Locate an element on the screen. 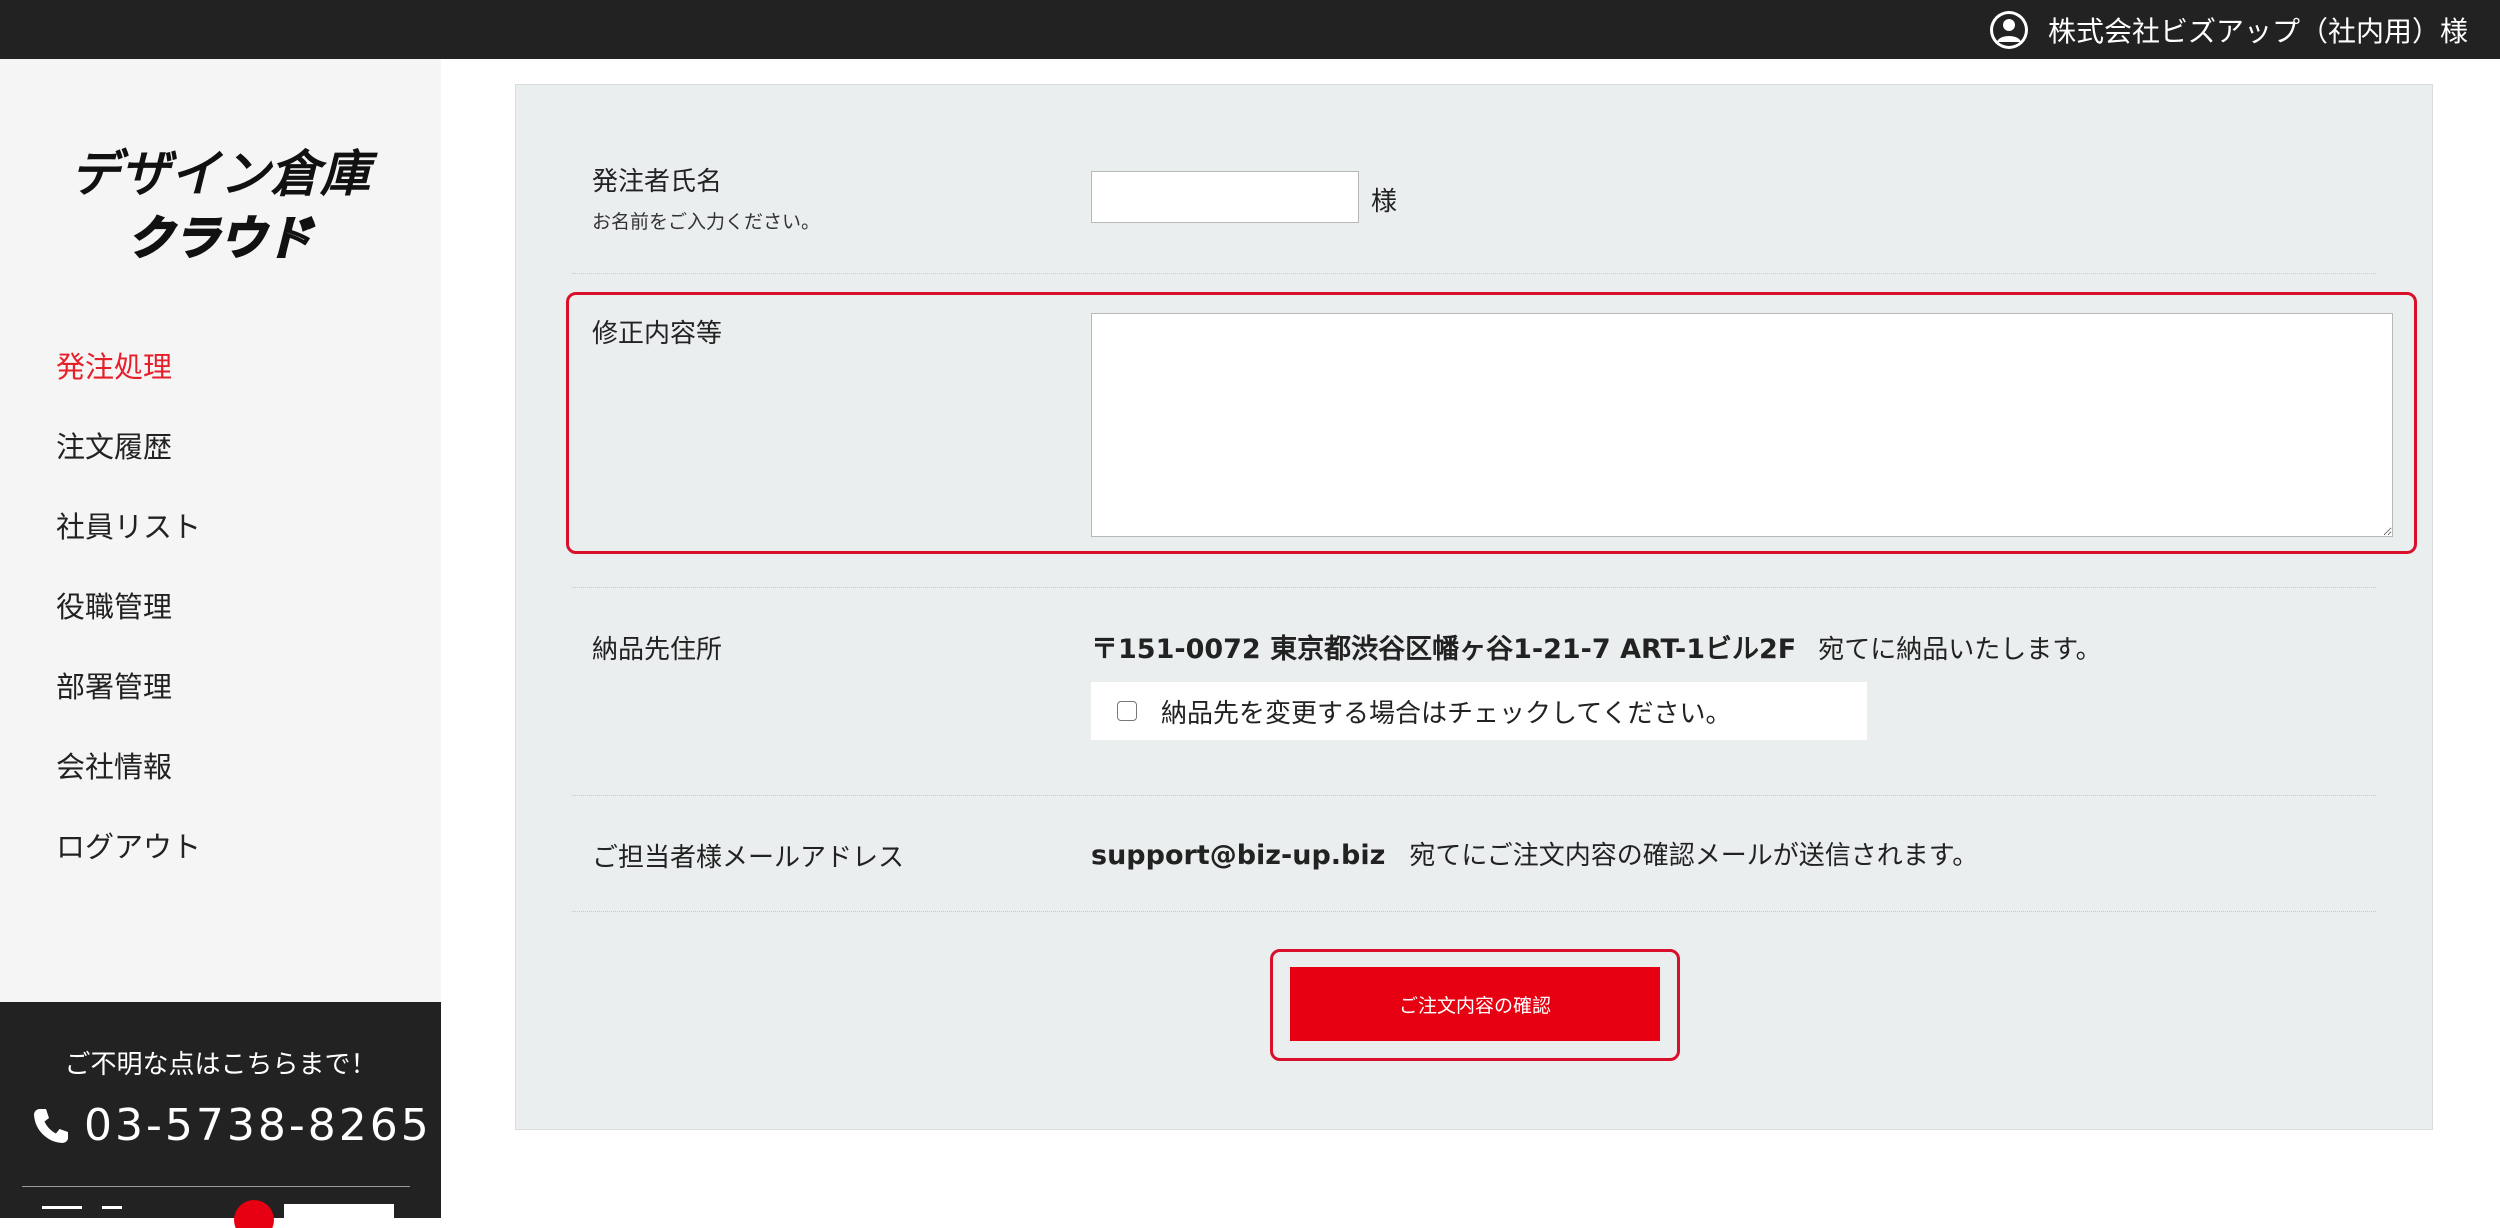 Image resolution: width=2500 pixels, height=1228 pixels. sidebar-item-position-management: 役職管理 is located at coordinates (220, 607).